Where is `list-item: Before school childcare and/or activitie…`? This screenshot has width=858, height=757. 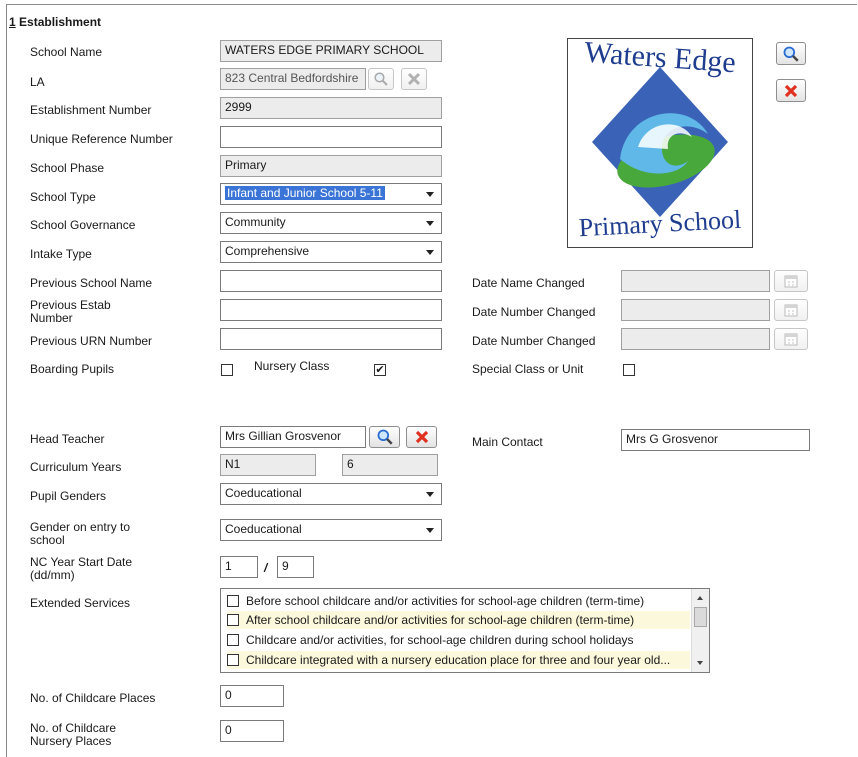
list-item: Before school childcare and/or activitie… is located at coordinates (435, 601).